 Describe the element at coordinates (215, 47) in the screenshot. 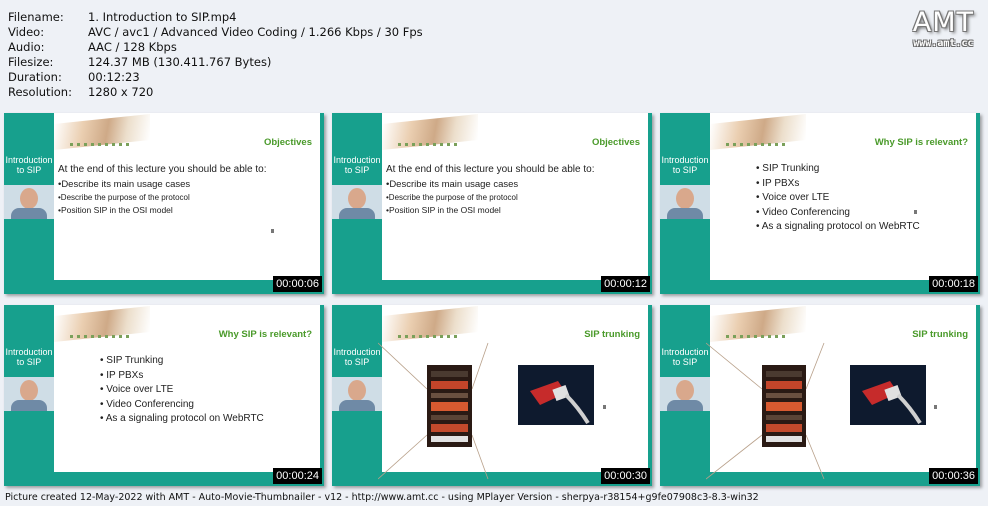

I see `audio-row: Audio: AAC / 128 Kbps` at that location.